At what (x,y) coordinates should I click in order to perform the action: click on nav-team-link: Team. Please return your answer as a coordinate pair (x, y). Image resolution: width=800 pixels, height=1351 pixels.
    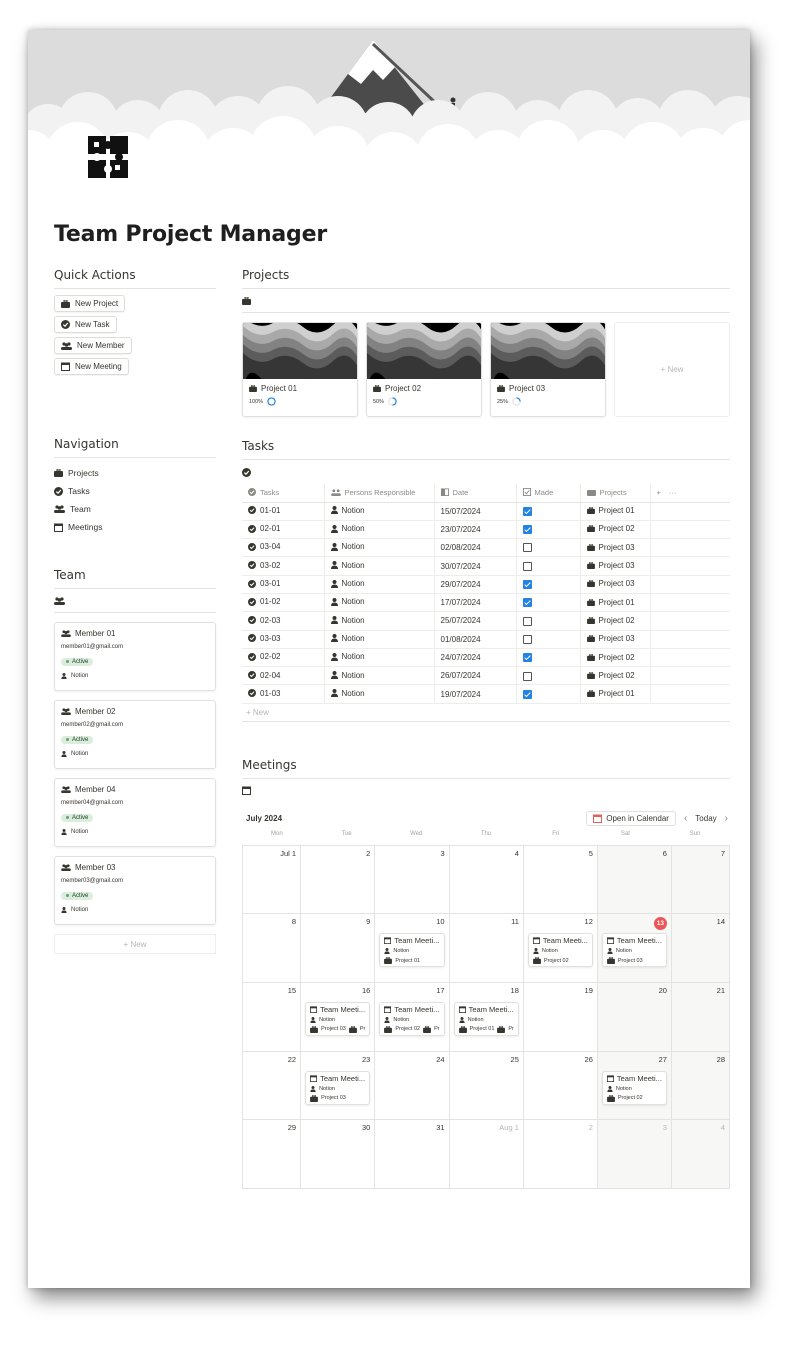
    Looking at the image, I should click on (135, 509).